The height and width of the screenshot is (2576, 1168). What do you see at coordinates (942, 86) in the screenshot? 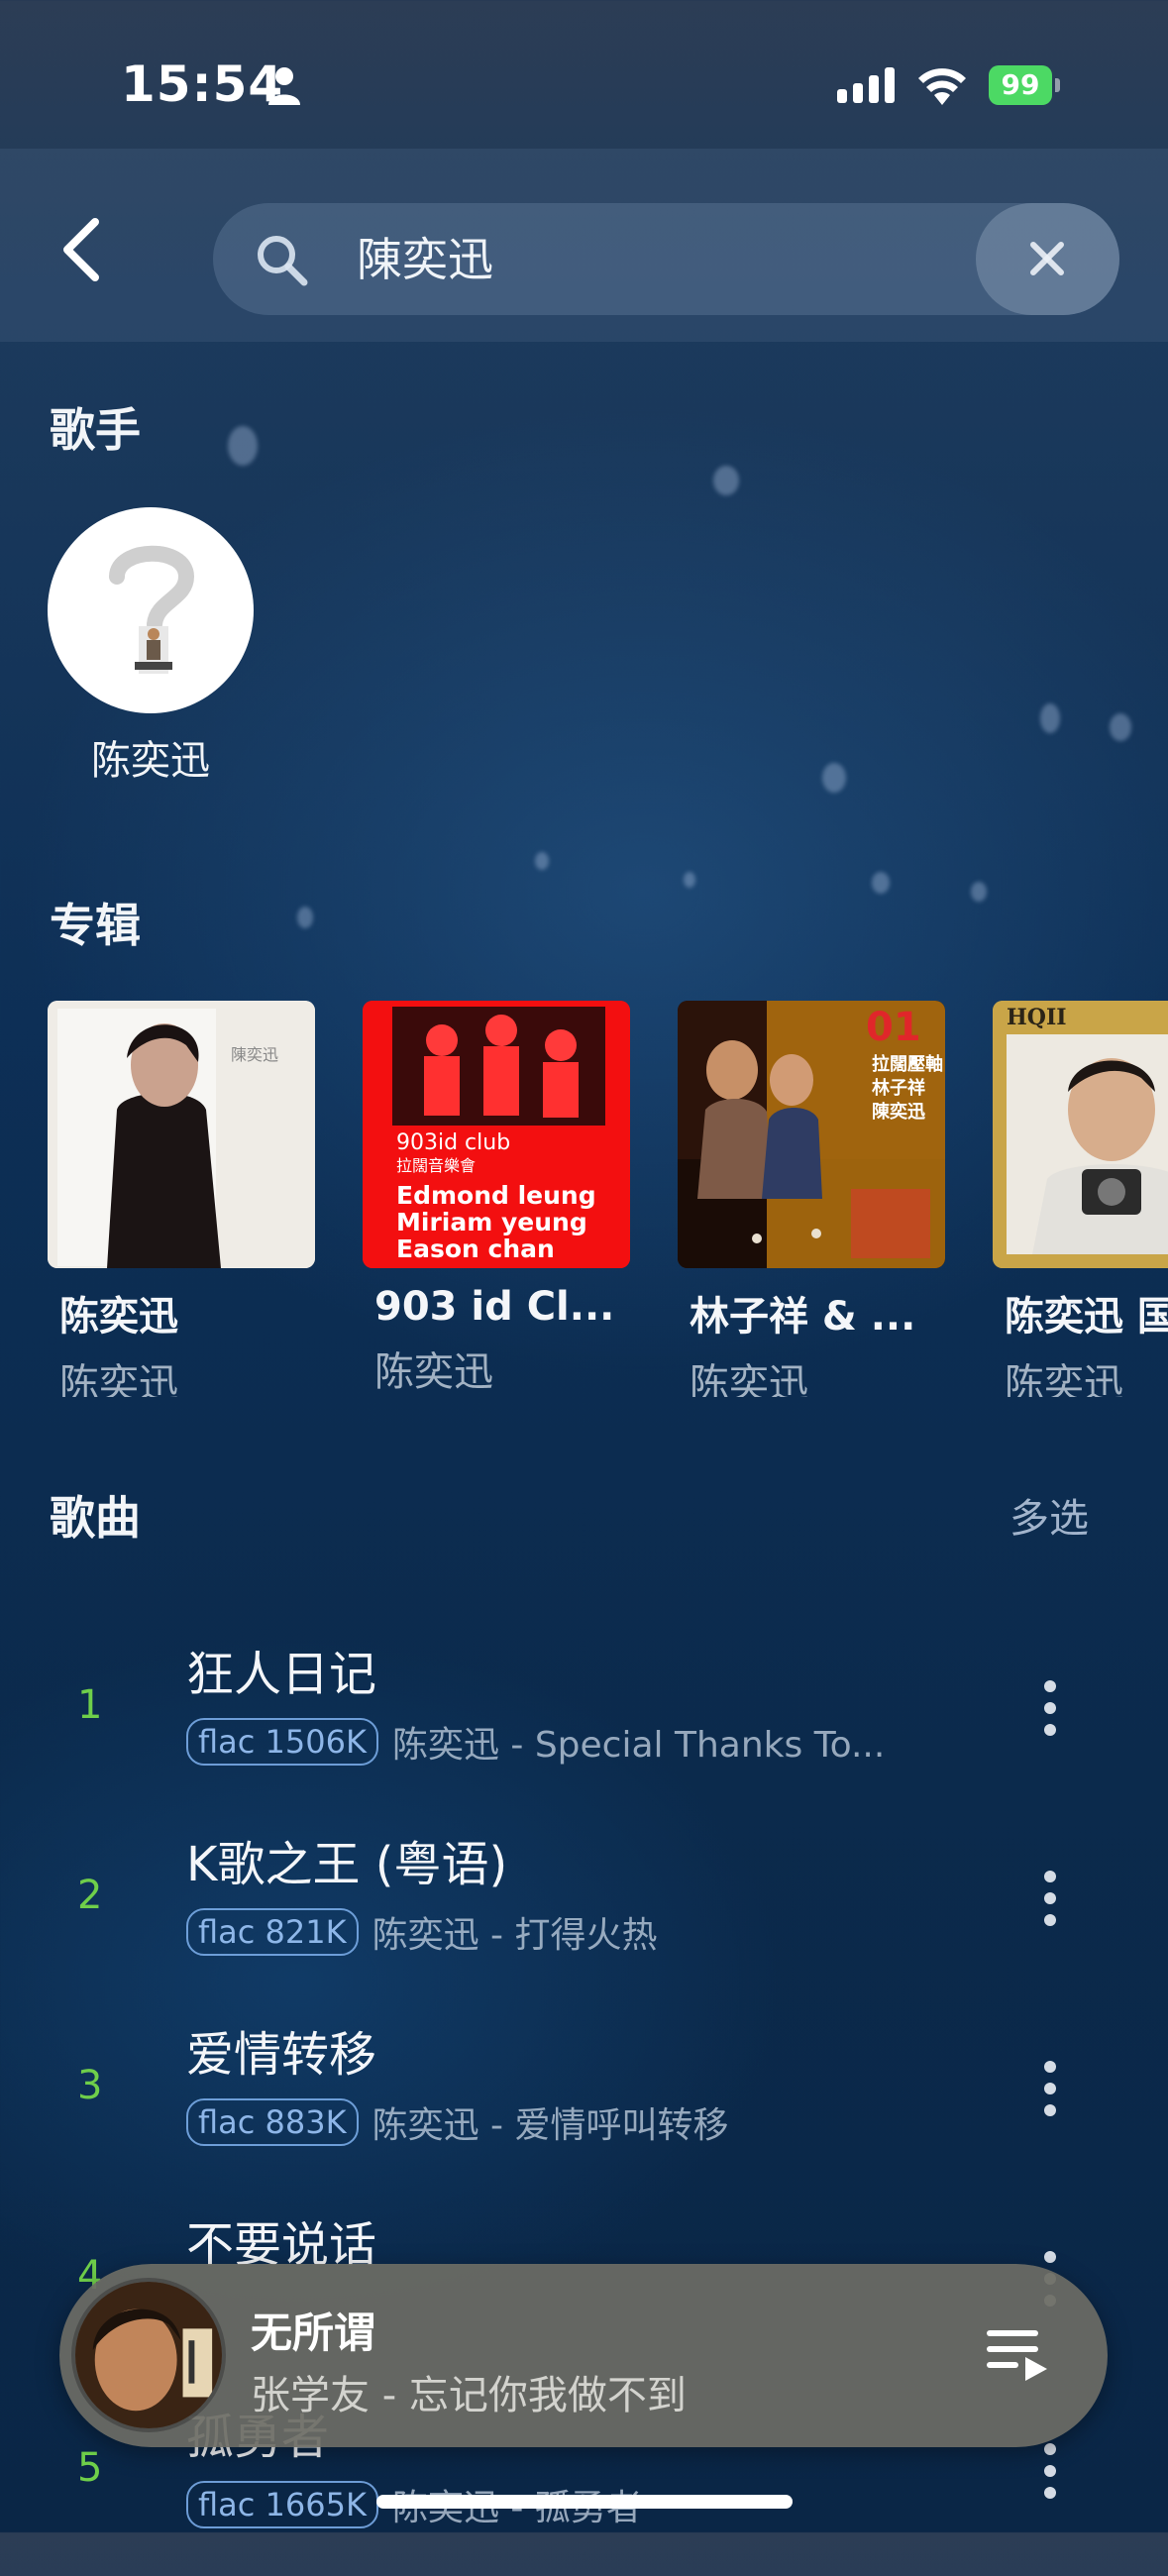
I see `wifi-icon` at bounding box center [942, 86].